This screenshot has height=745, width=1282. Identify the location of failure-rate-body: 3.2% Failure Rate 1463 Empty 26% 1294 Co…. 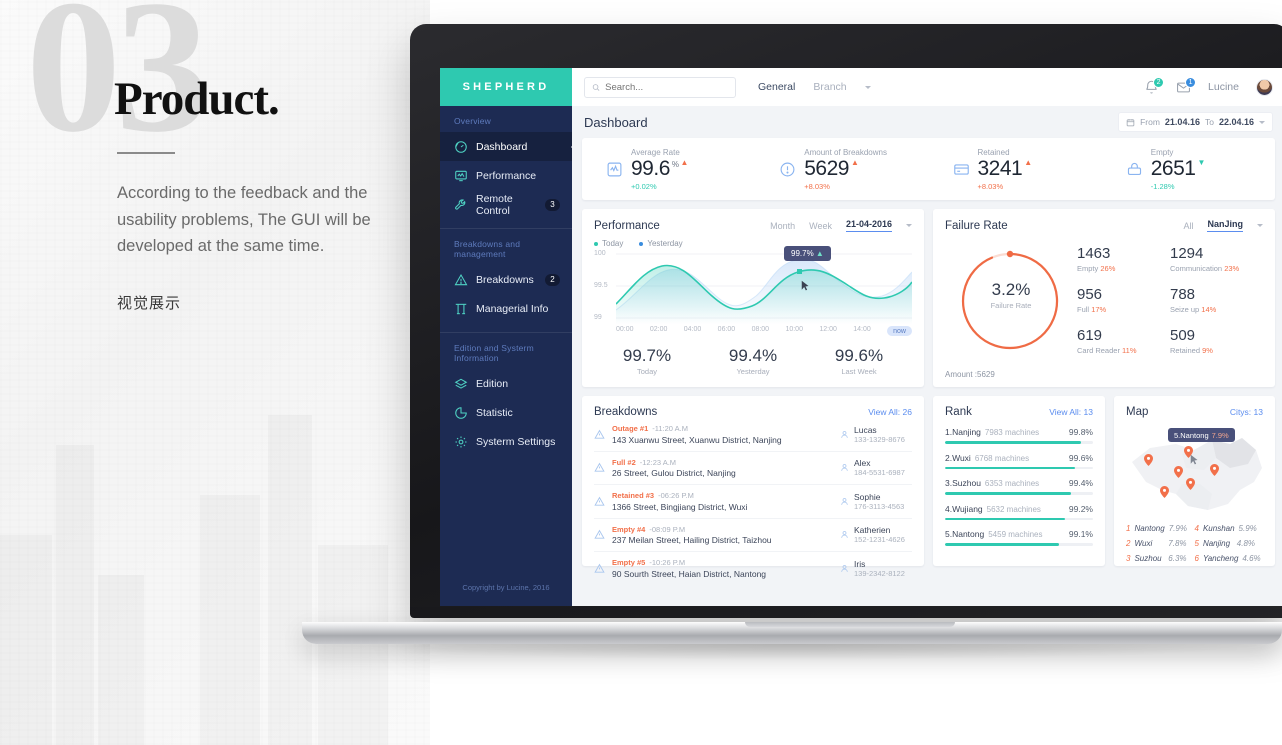
(1104, 307).